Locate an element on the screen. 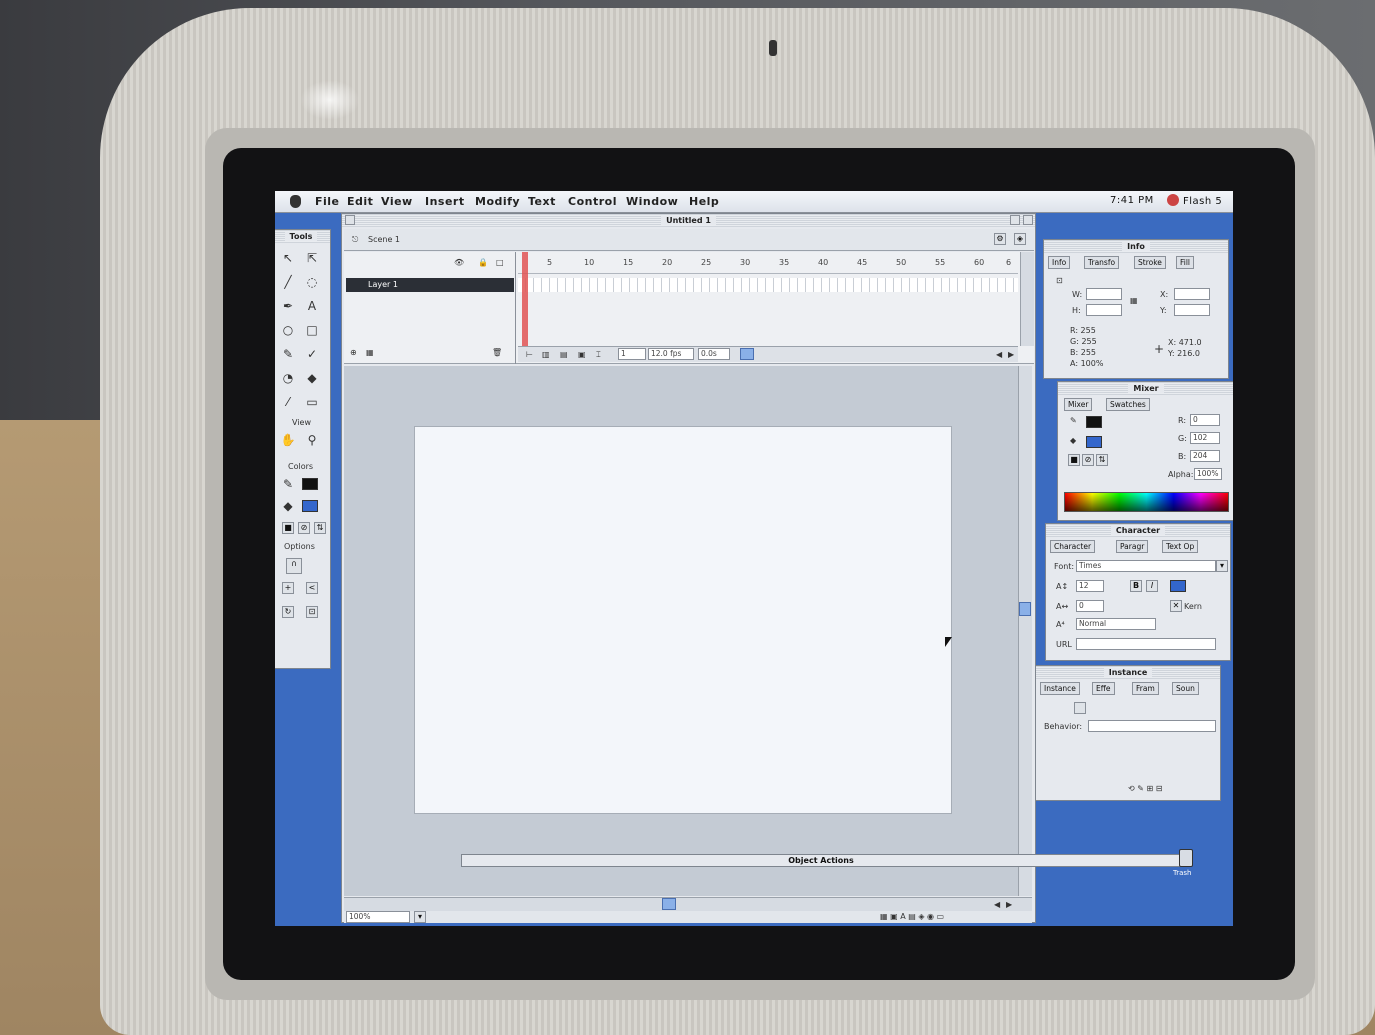 This screenshot has width=1375, height=1035. outline-icon: □ is located at coordinates (500, 262).